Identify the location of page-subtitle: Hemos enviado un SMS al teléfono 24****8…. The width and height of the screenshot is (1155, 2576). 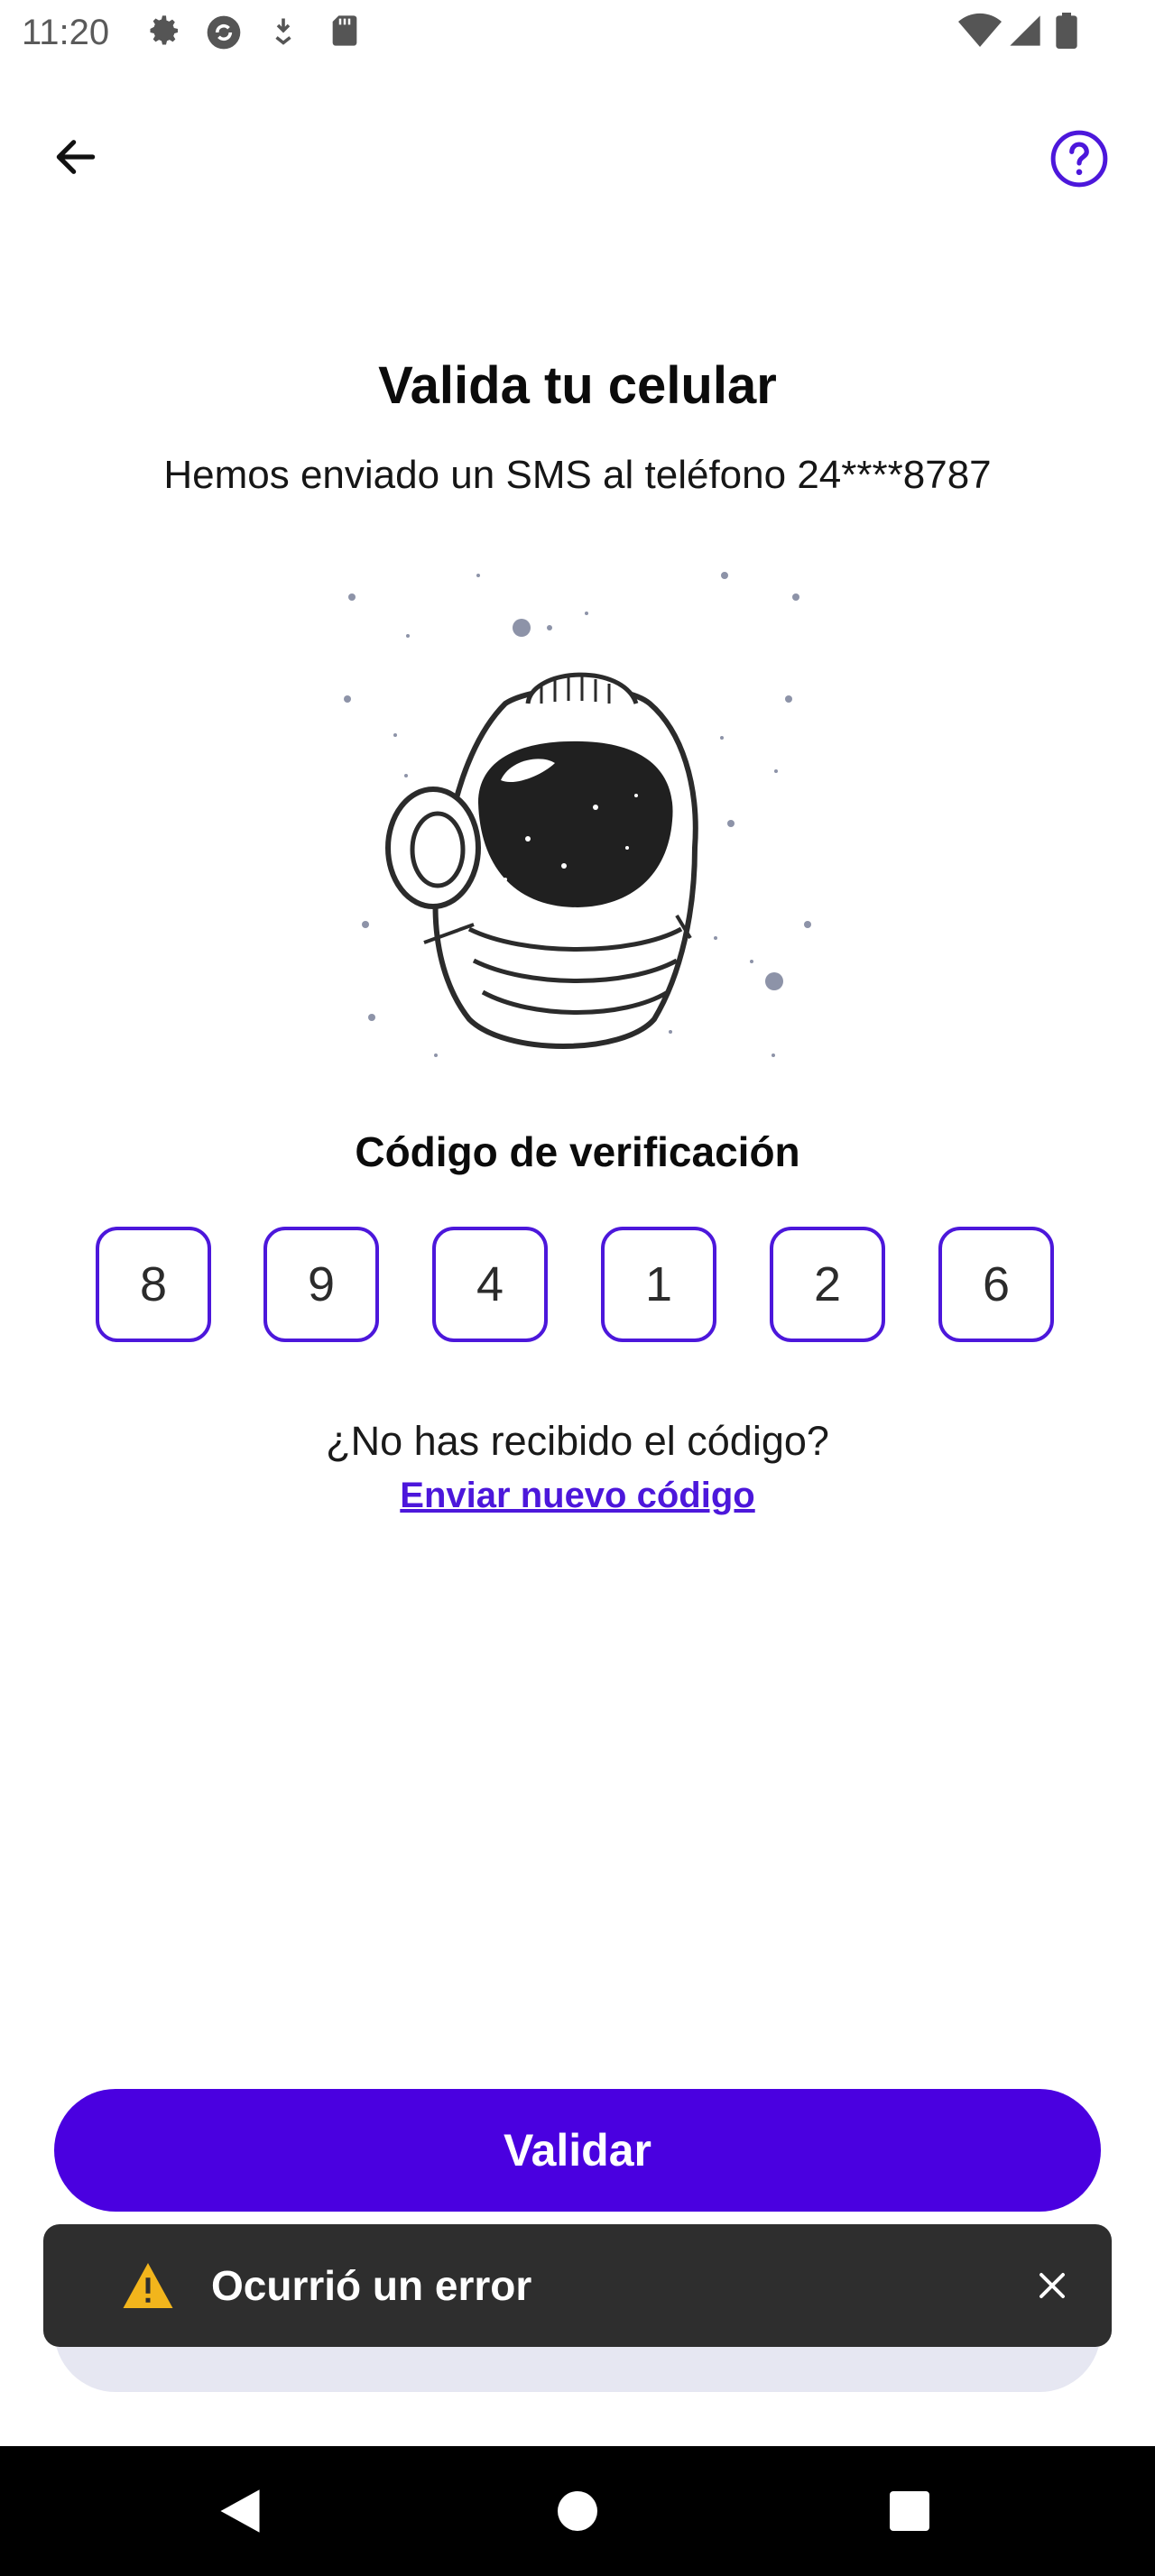
(577, 475).